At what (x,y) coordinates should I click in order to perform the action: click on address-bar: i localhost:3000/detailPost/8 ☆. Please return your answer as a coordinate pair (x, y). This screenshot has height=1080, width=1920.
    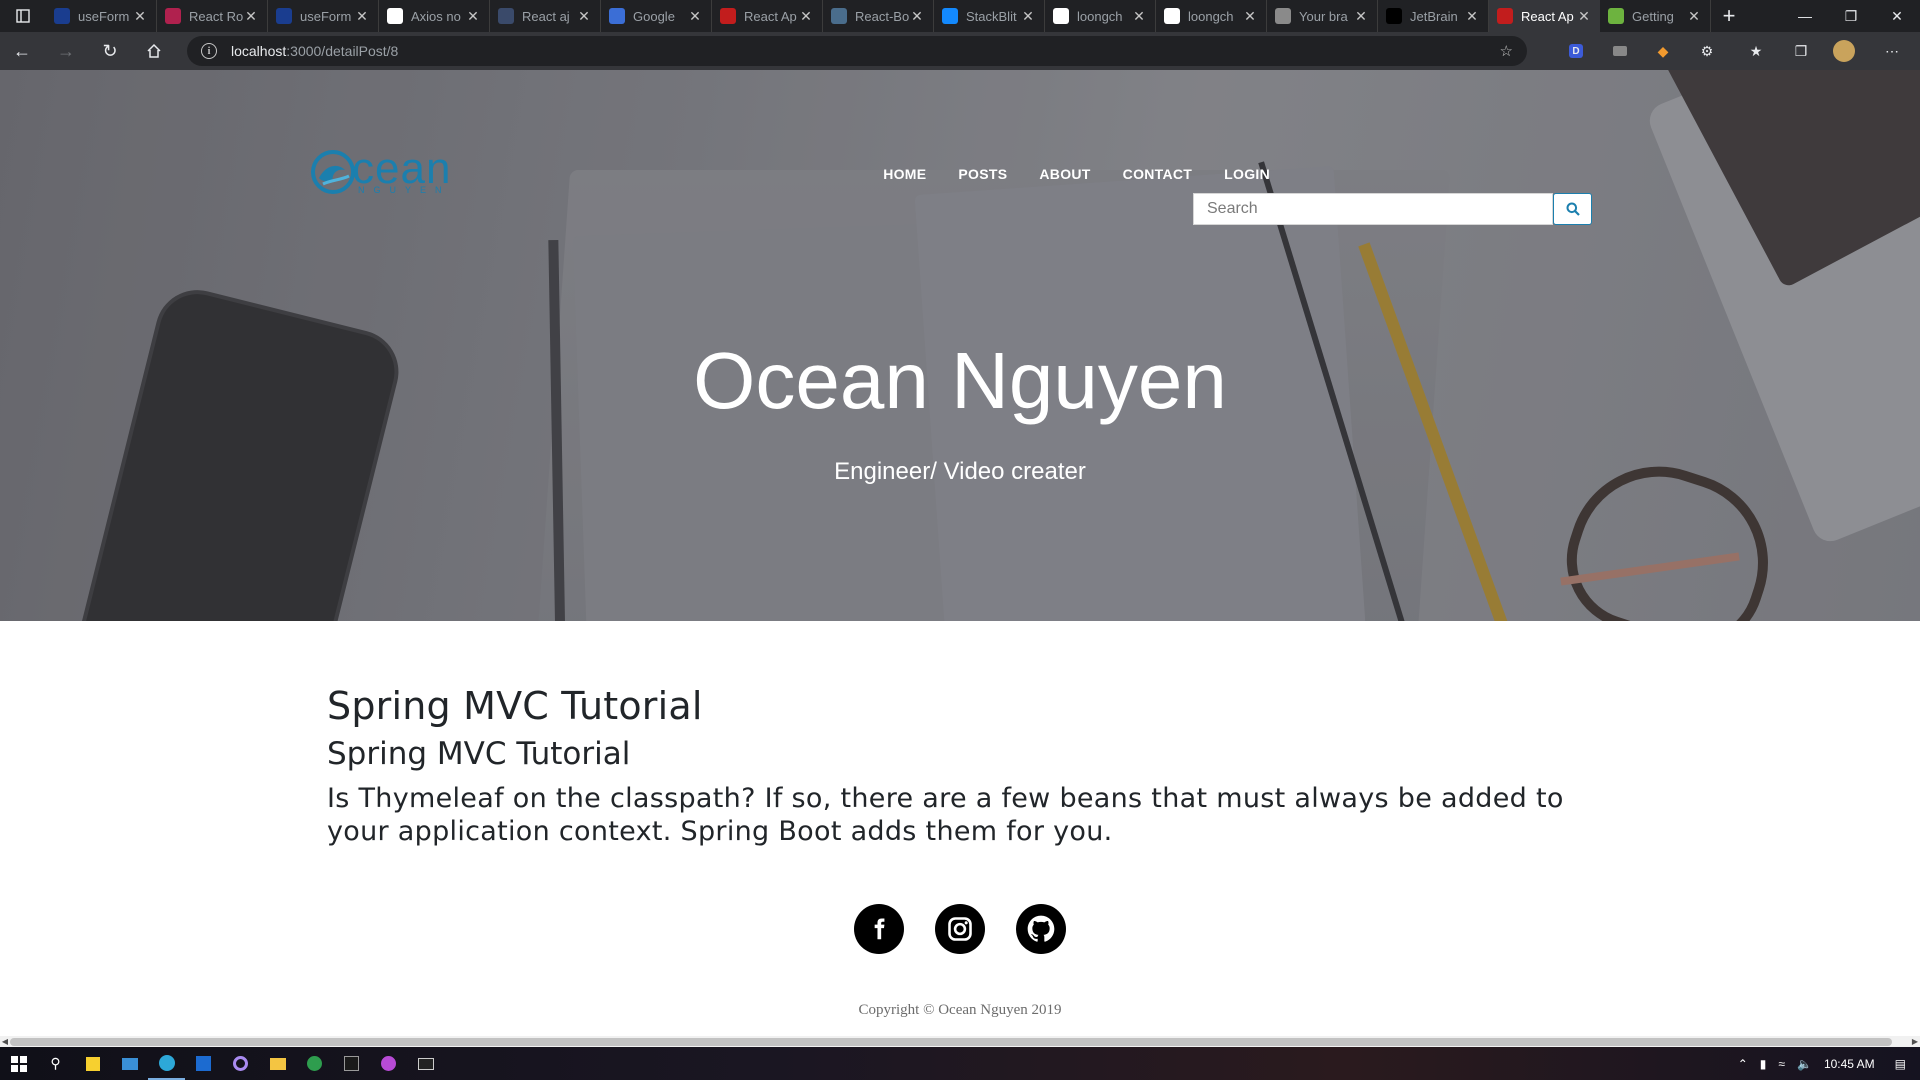
    Looking at the image, I should click on (857, 51).